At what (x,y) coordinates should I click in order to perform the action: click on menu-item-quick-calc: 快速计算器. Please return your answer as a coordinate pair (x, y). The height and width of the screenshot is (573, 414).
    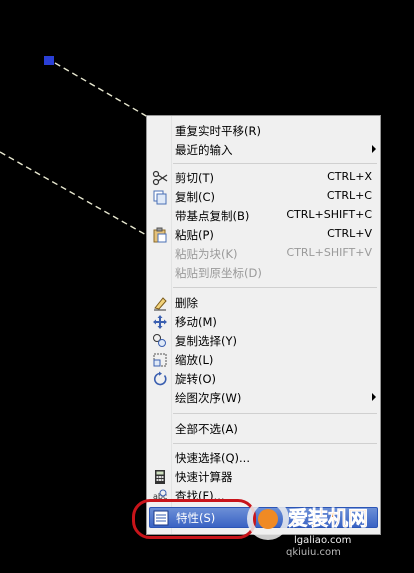
    Looking at the image, I should click on (263, 476).